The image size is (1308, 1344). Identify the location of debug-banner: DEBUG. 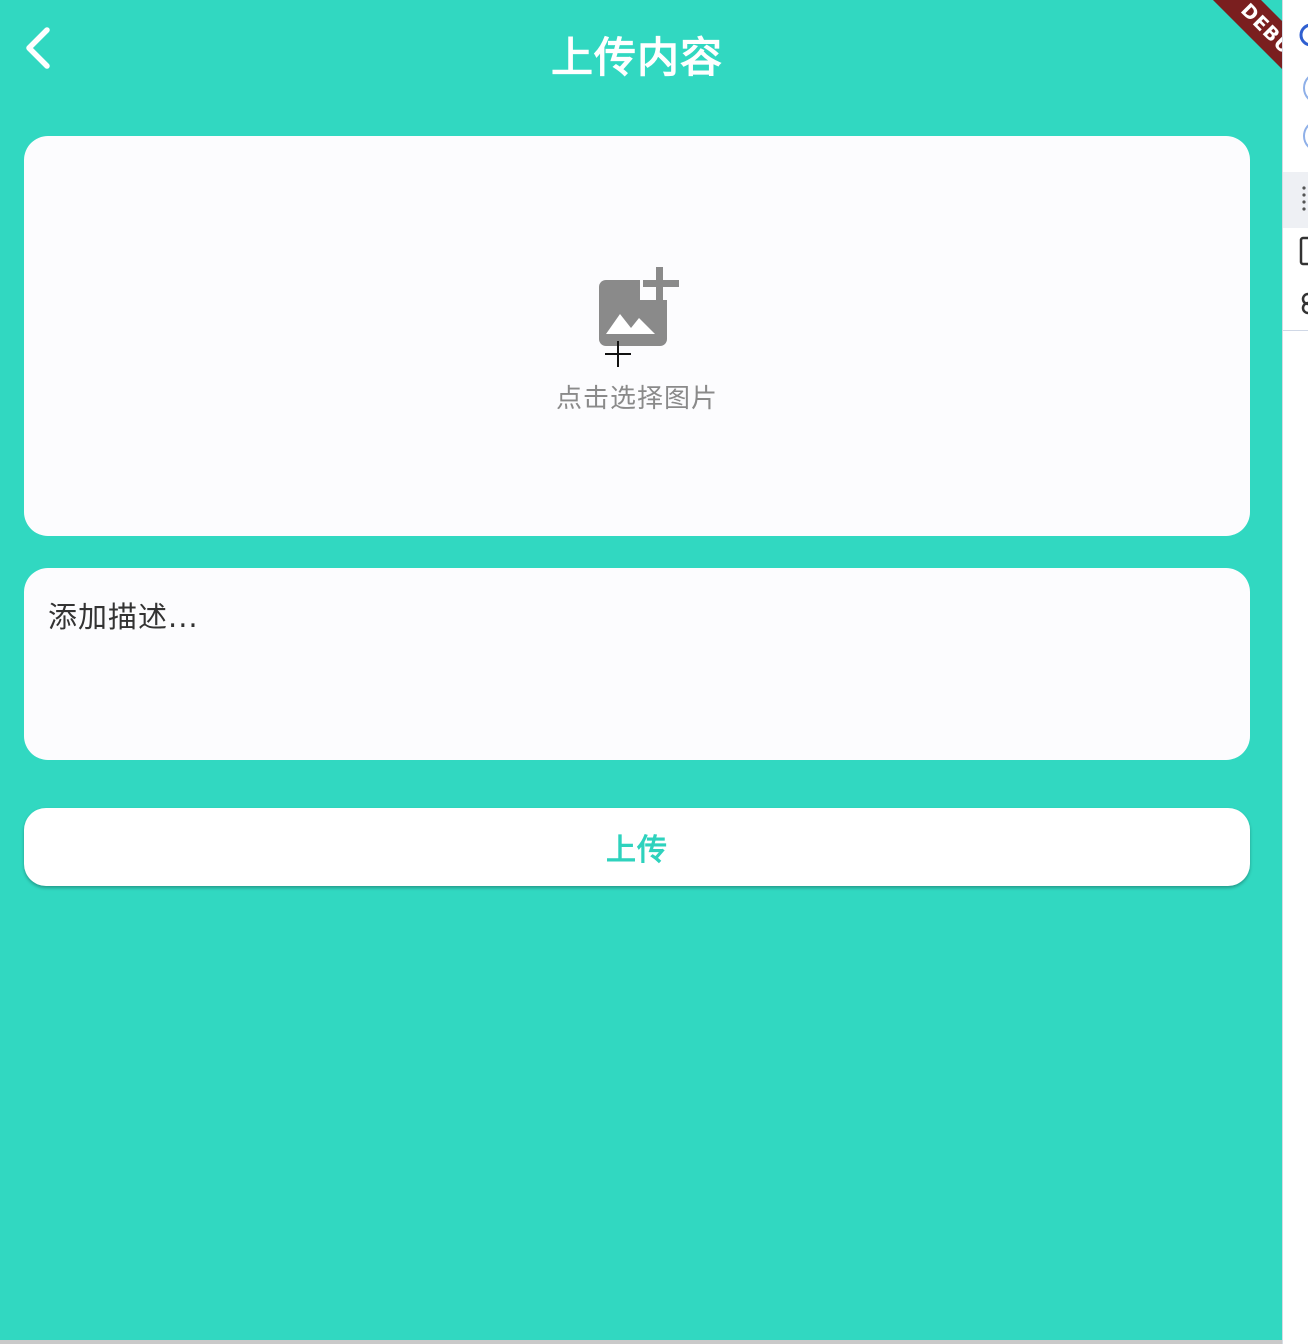
(1212, 70).